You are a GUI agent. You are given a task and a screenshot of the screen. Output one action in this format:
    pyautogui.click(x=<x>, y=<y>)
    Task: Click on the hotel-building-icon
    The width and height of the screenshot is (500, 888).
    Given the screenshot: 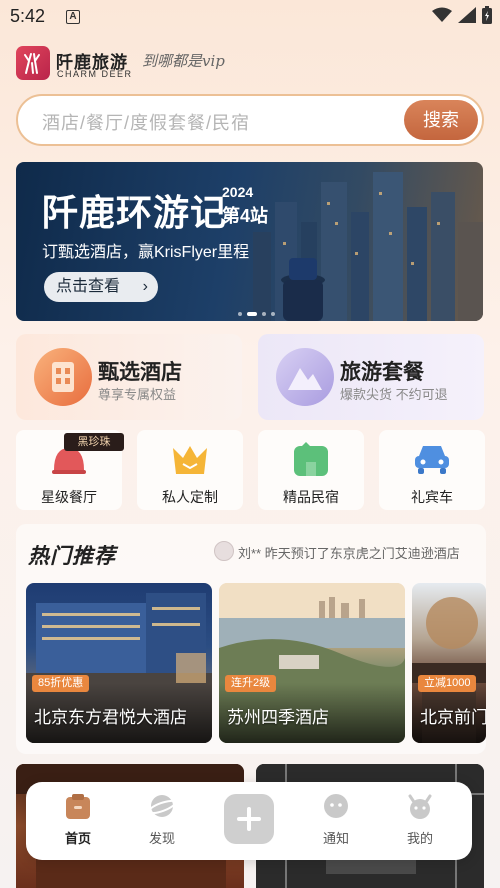 What is the action you would take?
    pyautogui.click(x=63, y=377)
    